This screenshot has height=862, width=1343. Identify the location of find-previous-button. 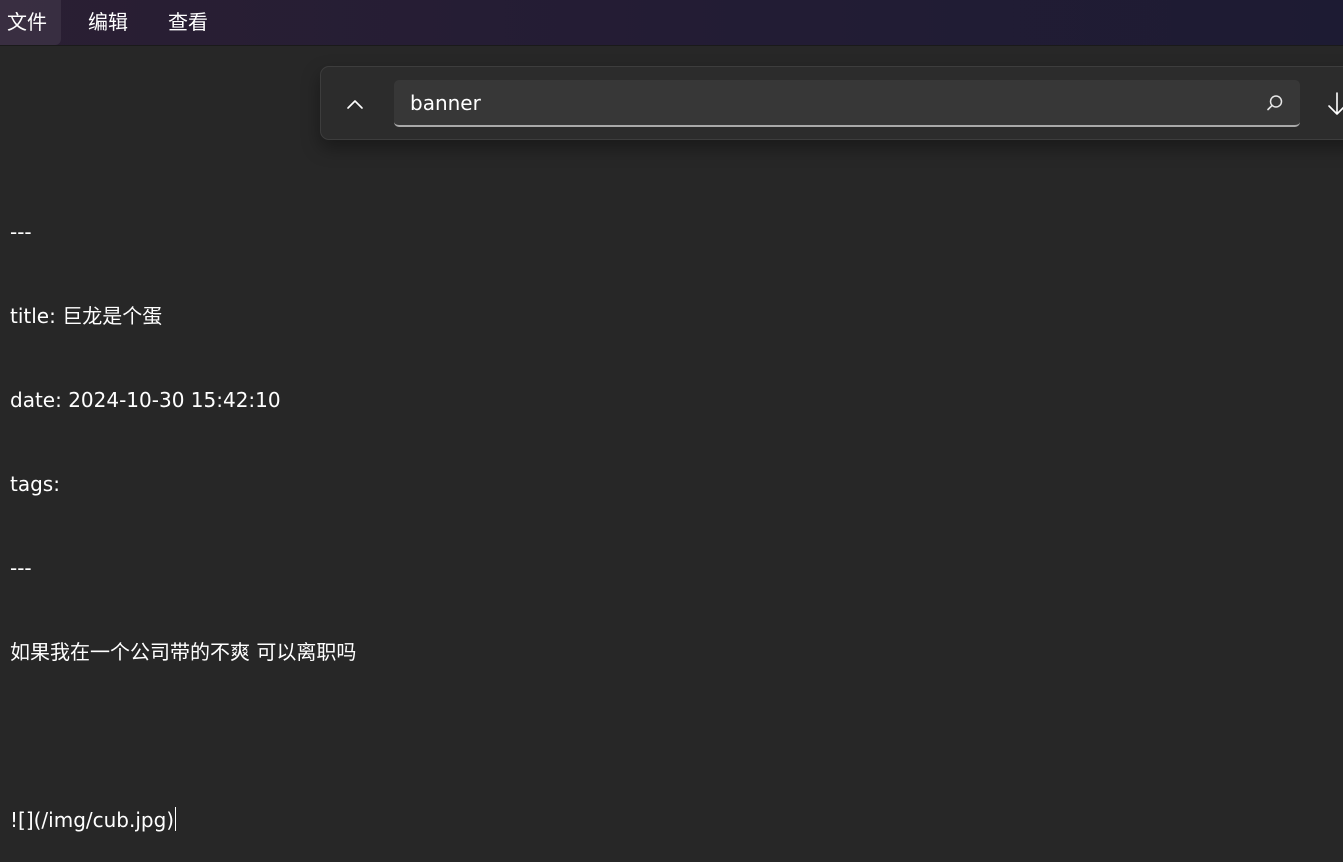
(355, 104).